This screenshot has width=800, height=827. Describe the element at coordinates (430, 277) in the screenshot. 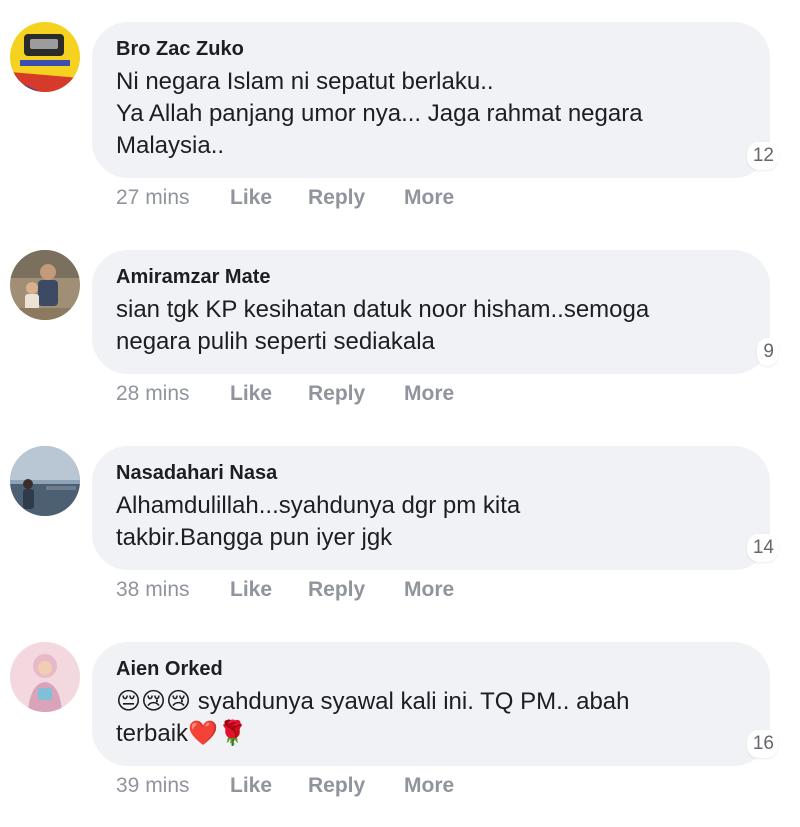

I see `comment-author: Amiramzar Mate` at that location.